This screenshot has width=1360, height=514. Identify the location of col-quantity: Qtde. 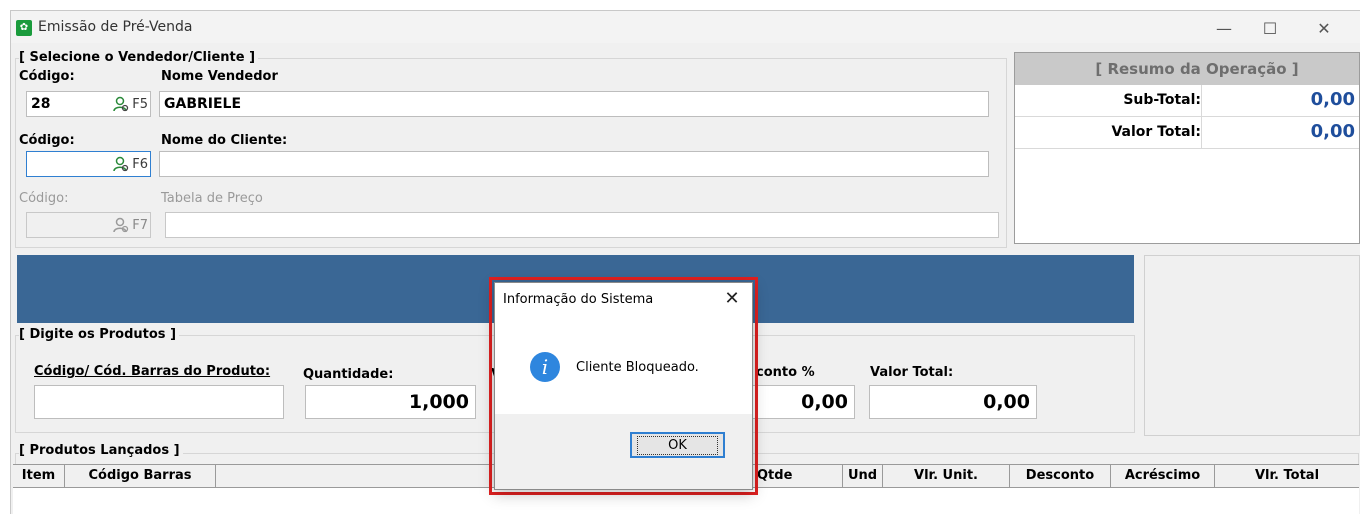
(797, 476).